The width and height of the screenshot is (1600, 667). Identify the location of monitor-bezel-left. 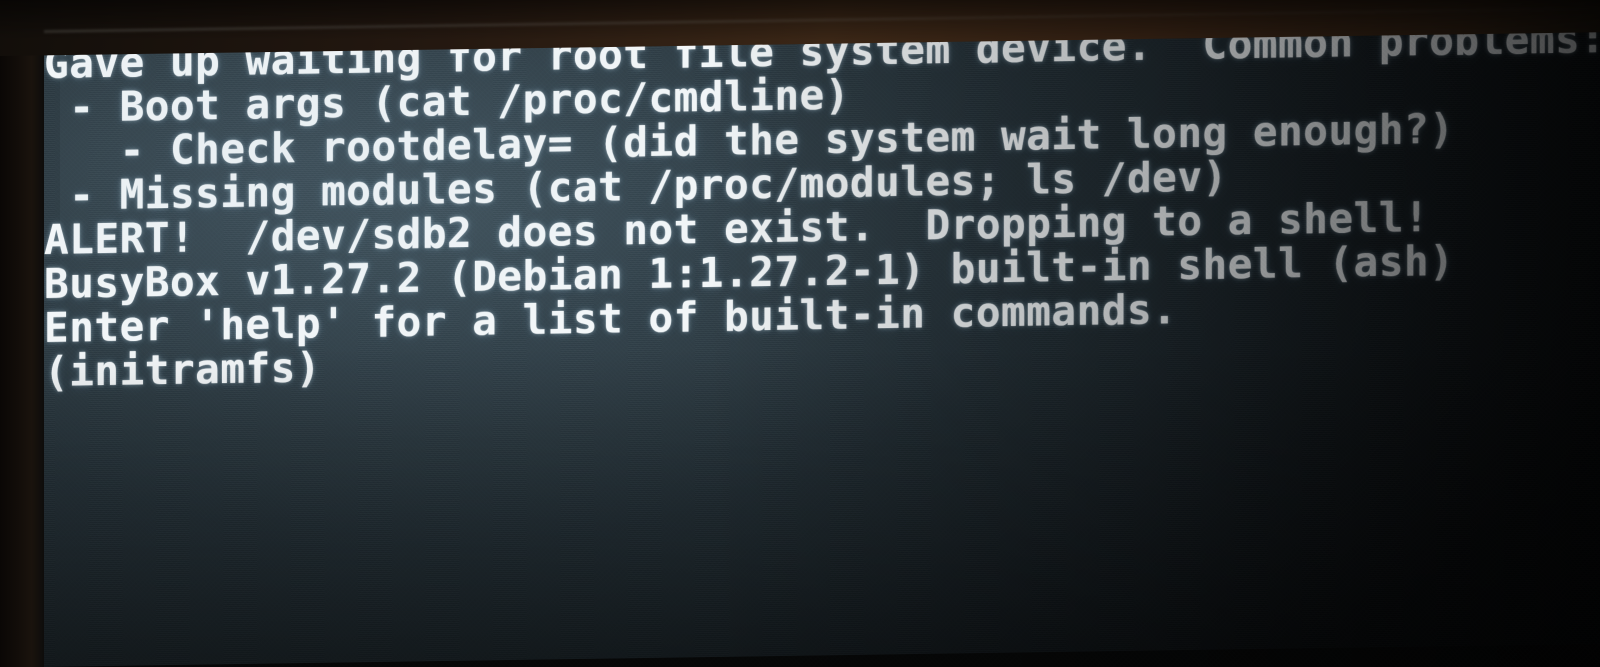
(22, 333).